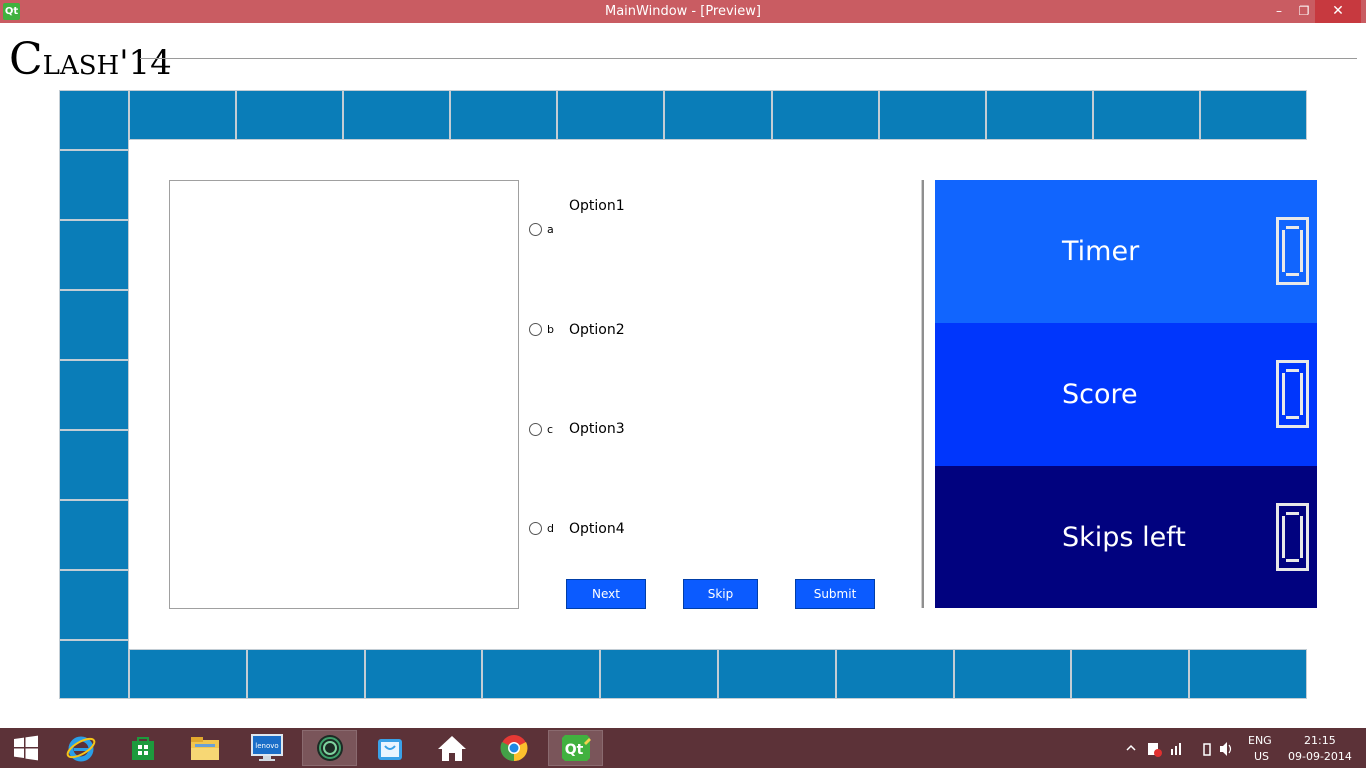 Image resolution: width=1366 pixels, height=771 pixels. Describe the element at coordinates (1261, 748) in the screenshot. I see `language-indicator: ENG US` at that location.